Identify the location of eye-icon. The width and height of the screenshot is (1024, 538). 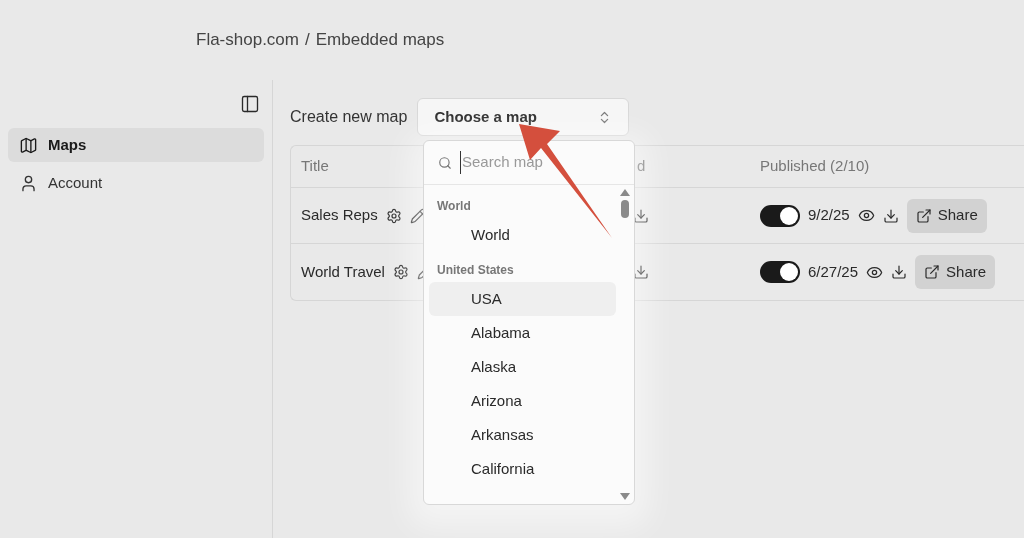
(866, 215).